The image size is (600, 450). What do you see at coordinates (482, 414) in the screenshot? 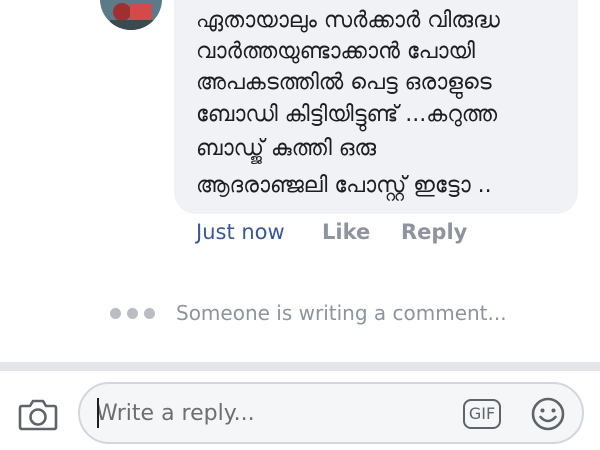
I see `gif-icon: GIF` at bounding box center [482, 414].